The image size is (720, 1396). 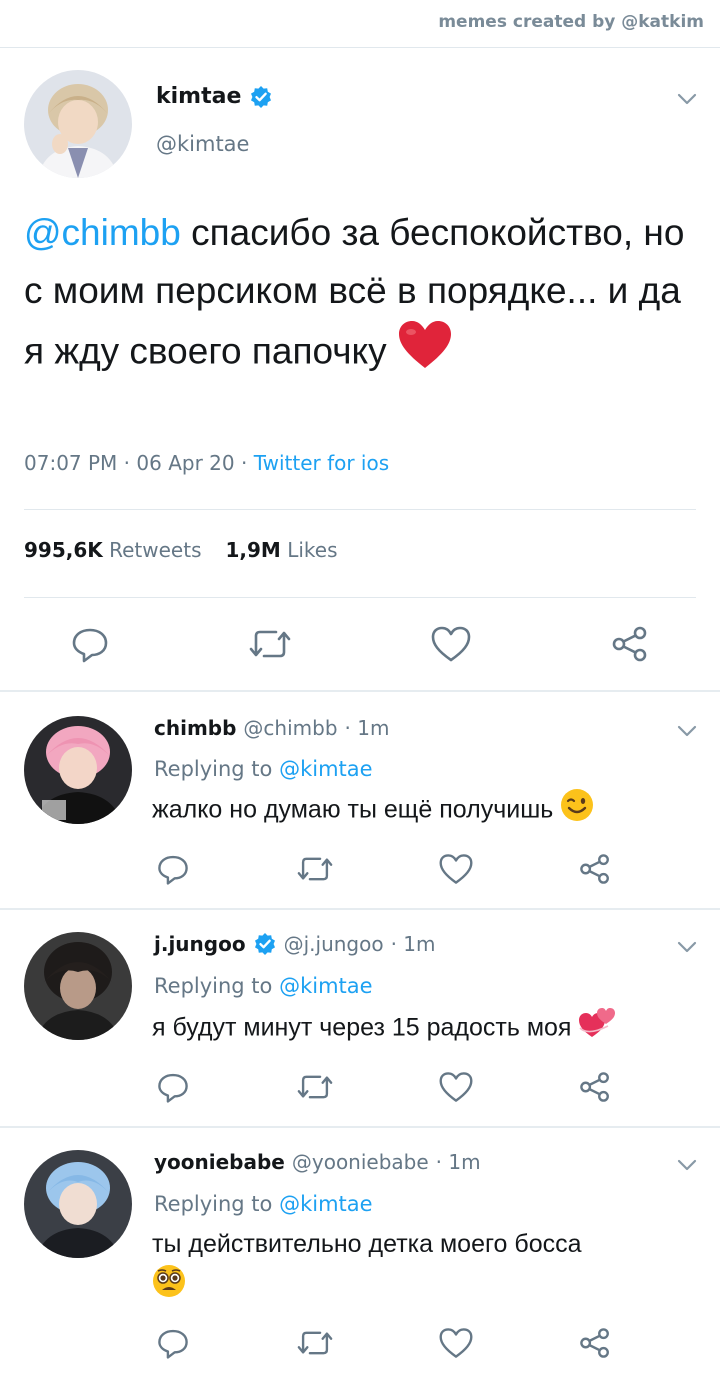 What do you see at coordinates (282, 550) in the screenshot?
I see `likes-stat: 1,9M Likes` at bounding box center [282, 550].